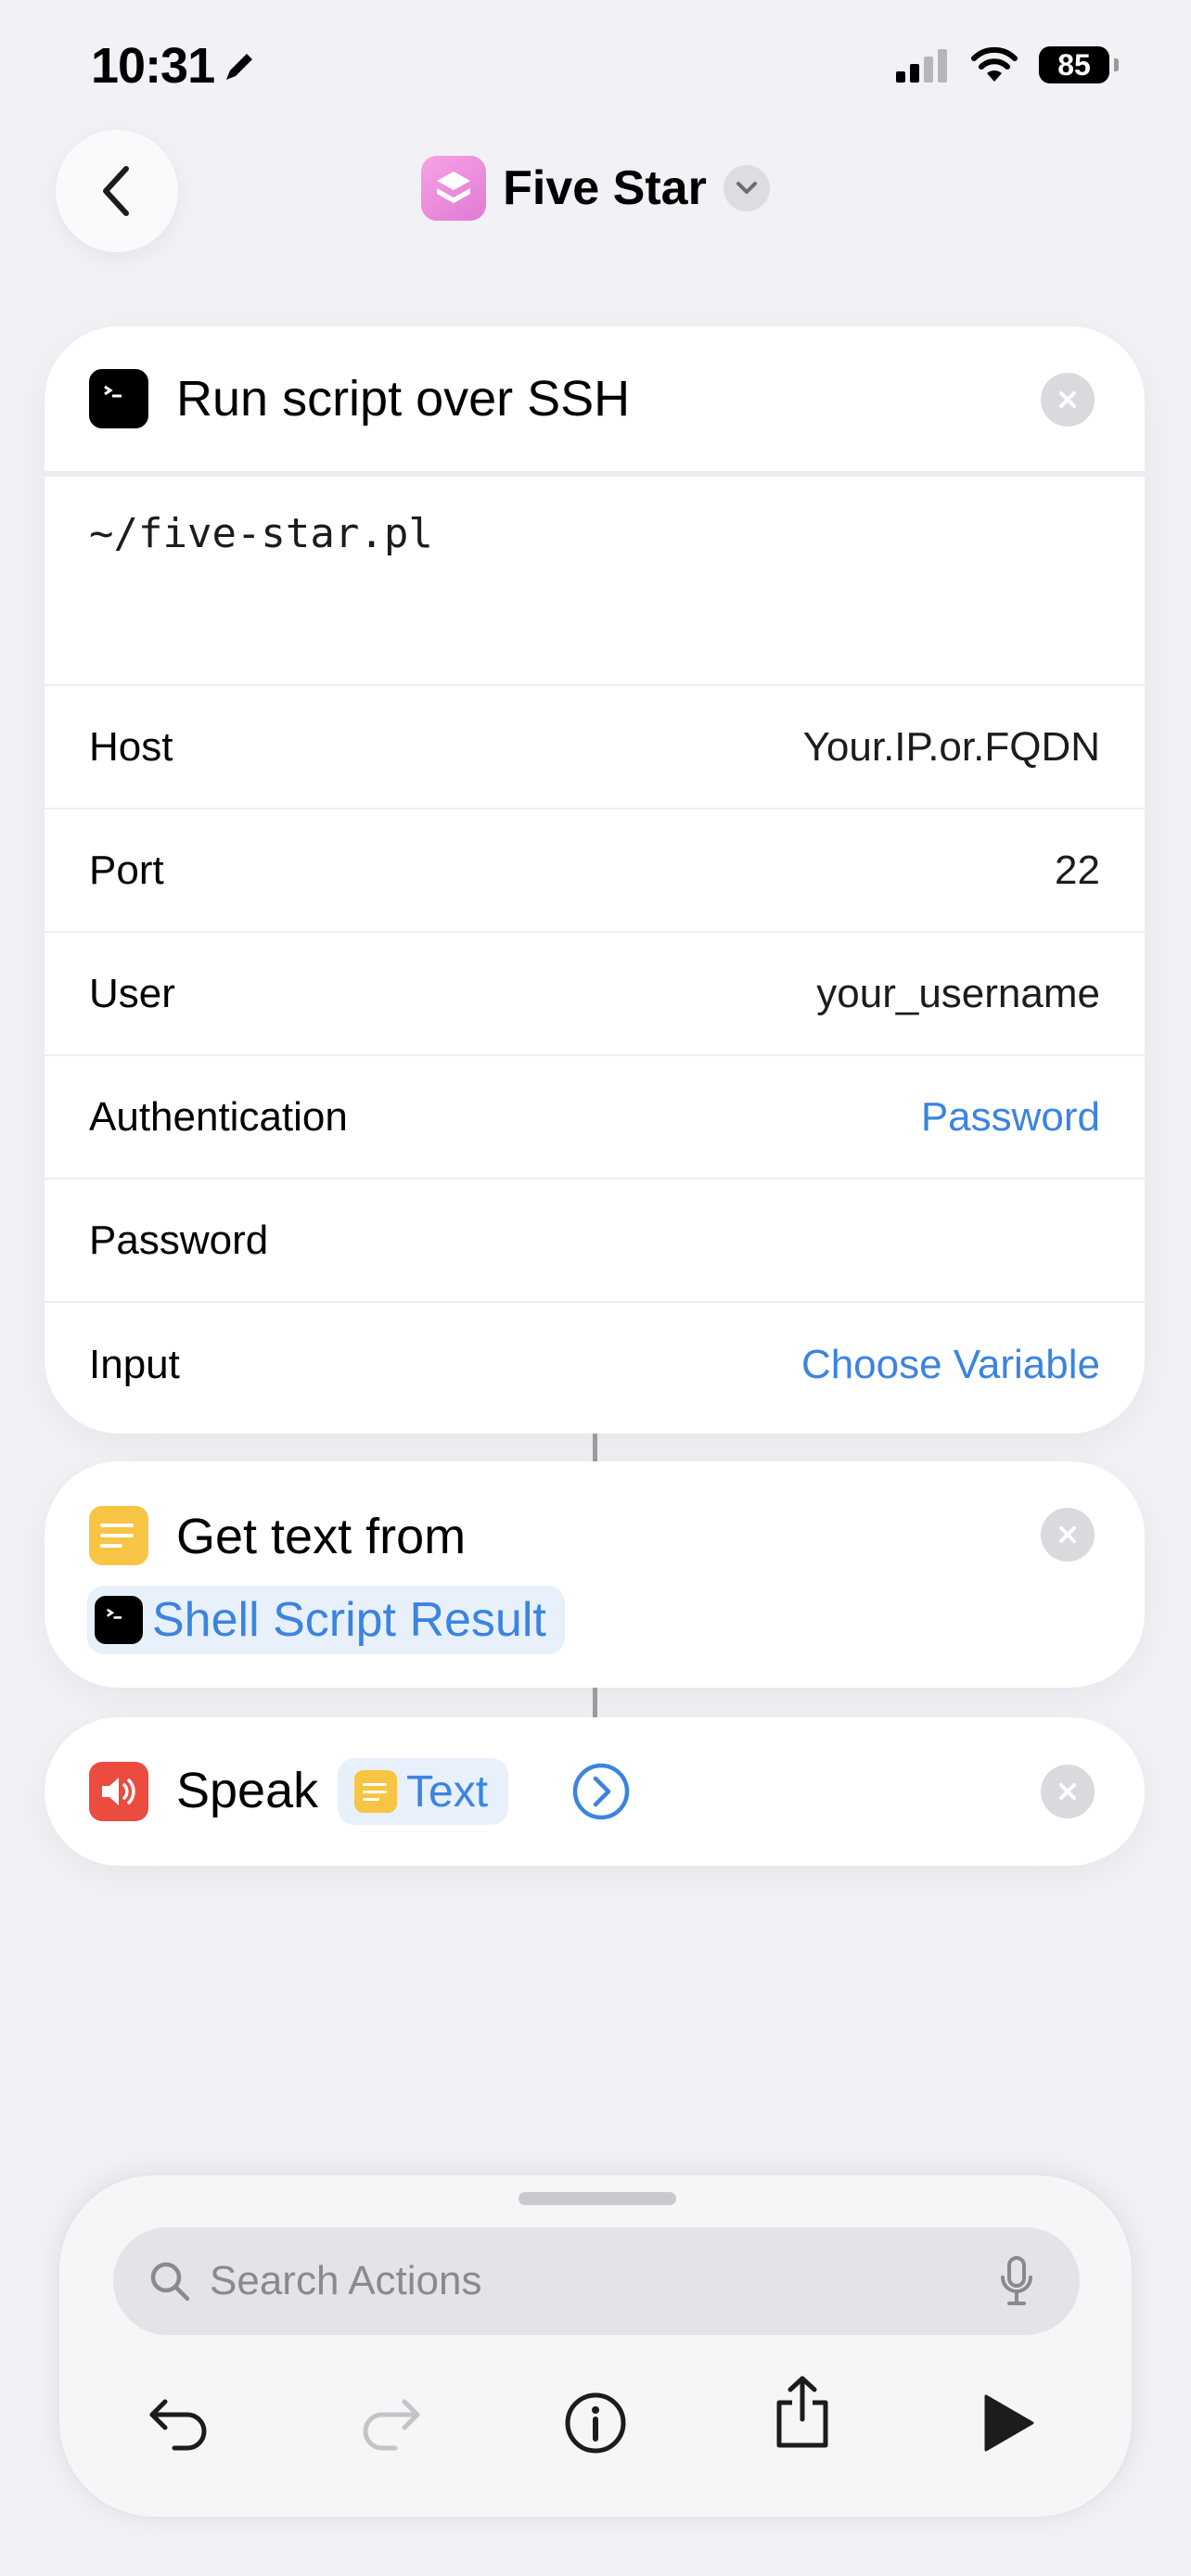 Image resolution: width=1191 pixels, height=2576 pixels. I want to click on shortcut-title-menu: Five Star, so click(595, 188).